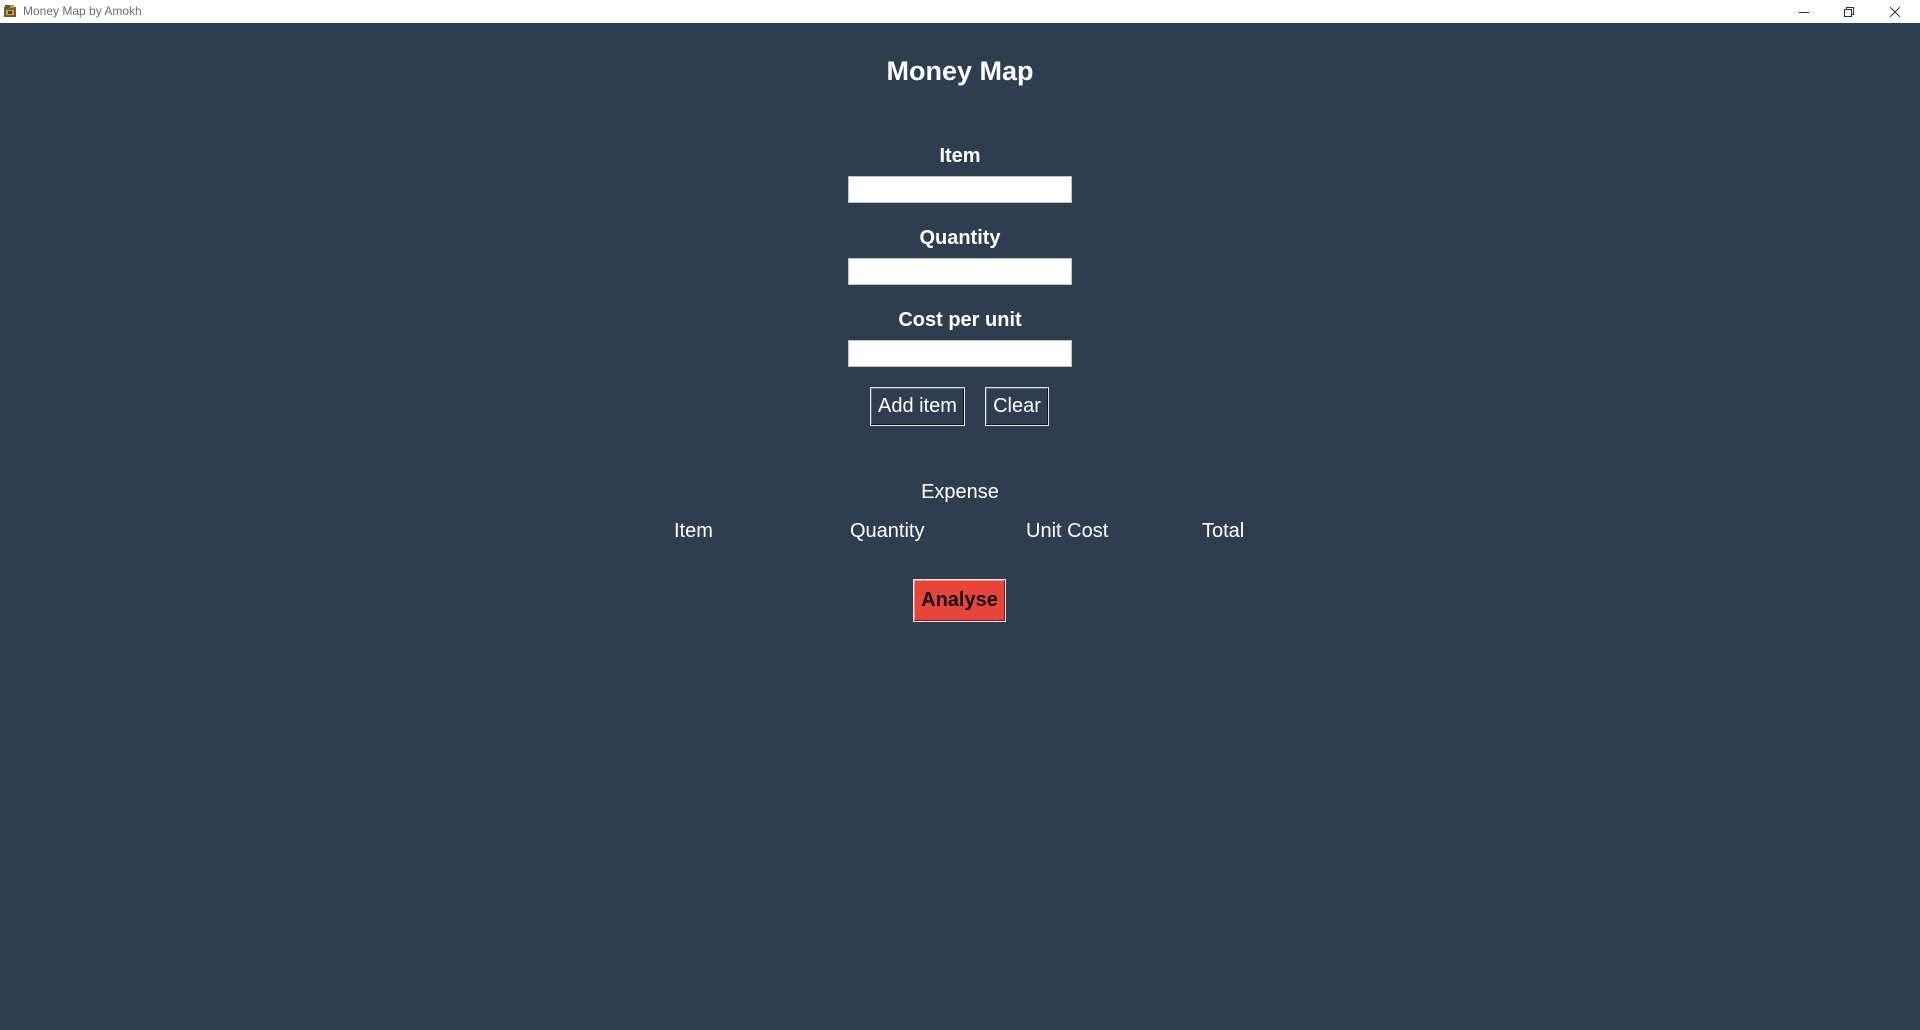  What do you see at coordinates (887, 531) in the screenshot?
I see `column-header-quantity: Quantity` at bounding box center [887, 531].